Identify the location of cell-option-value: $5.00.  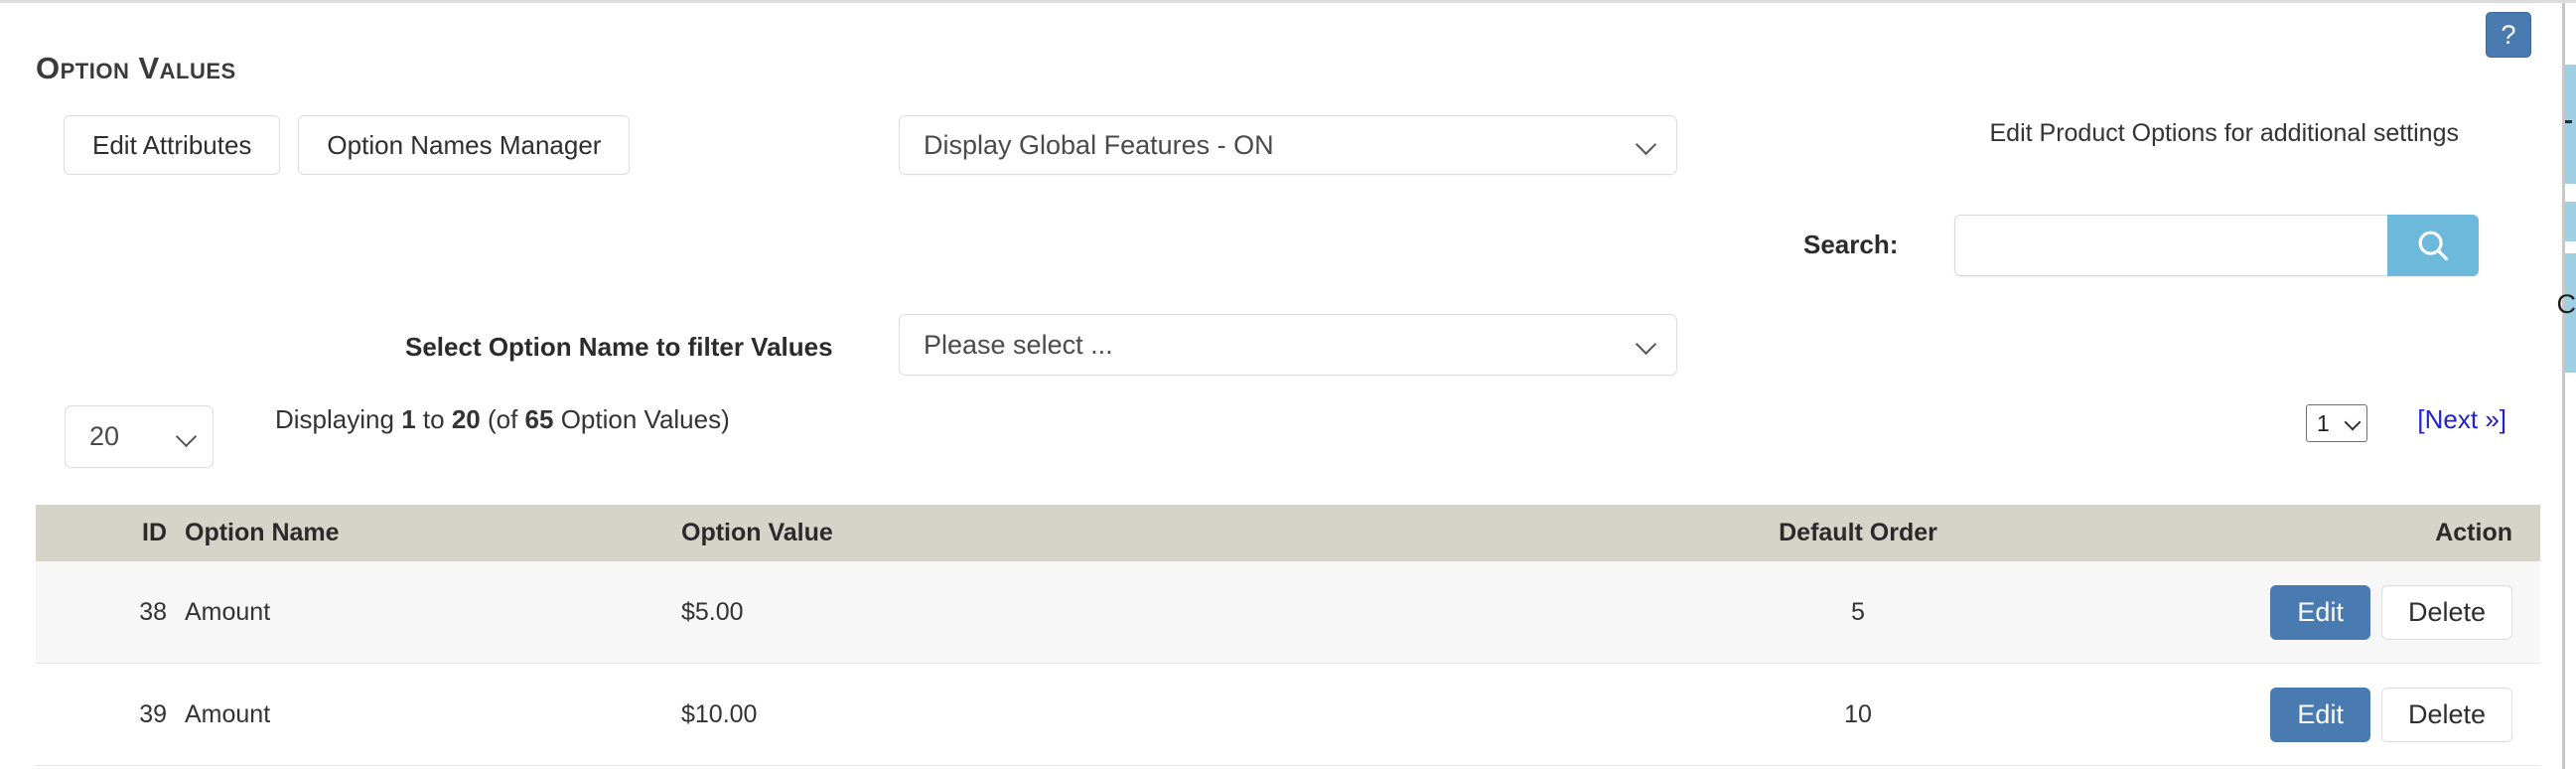
(713, 611).